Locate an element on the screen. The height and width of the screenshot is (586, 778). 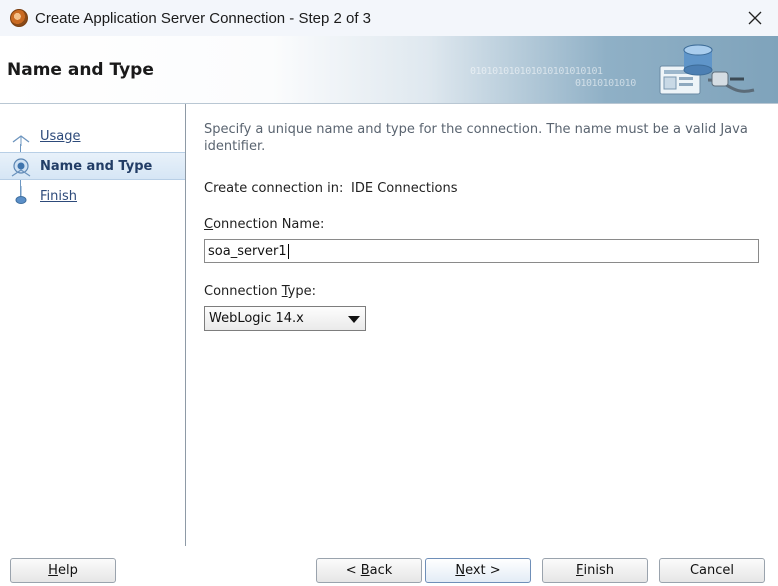
wizard-footer: Help < Back Next > Finish Cancel is located at coordinates (389, 566).